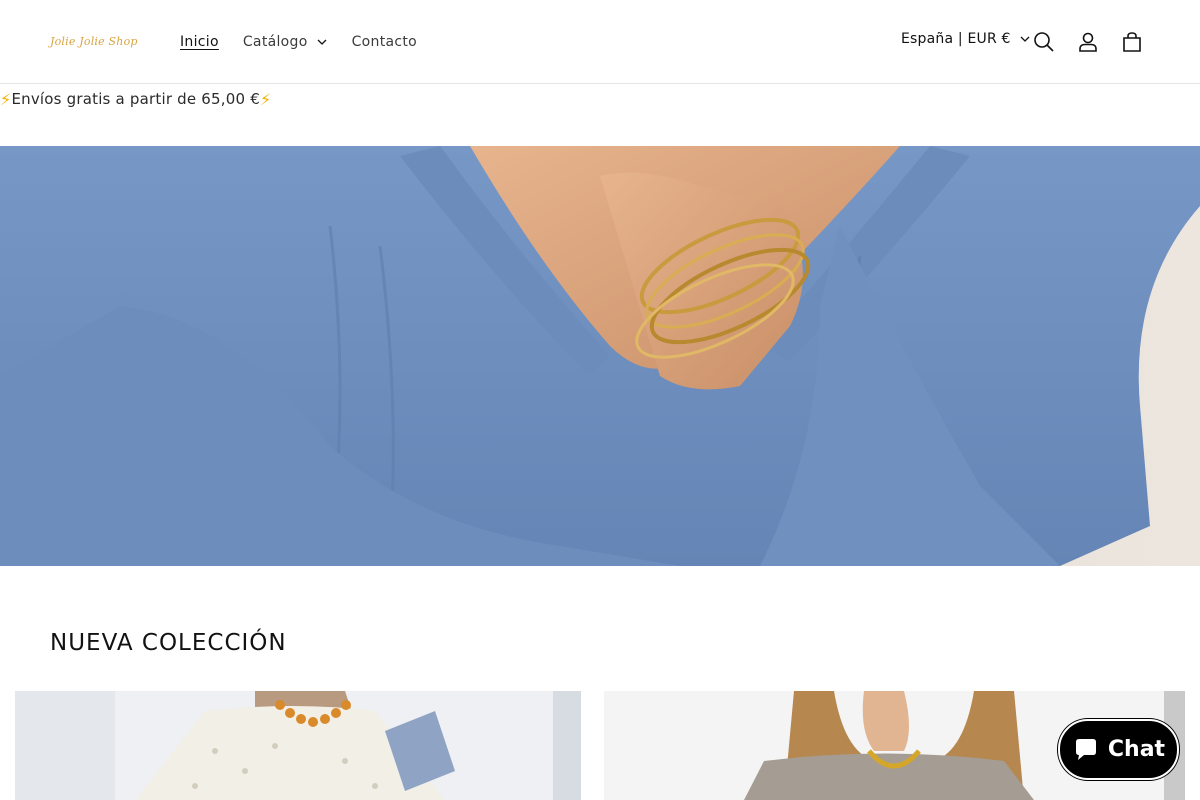 This screenshot has height=800, width=1200. I want to click on nav-item-contacto: Contacto, so click(384, 42).